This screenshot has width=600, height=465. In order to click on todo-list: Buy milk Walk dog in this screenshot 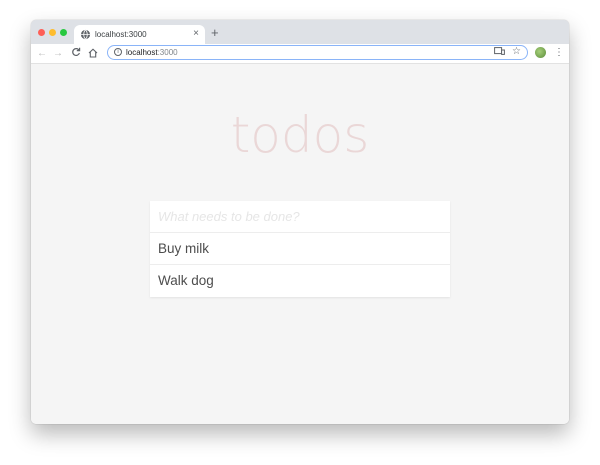, I will do `click(300, 265)`.